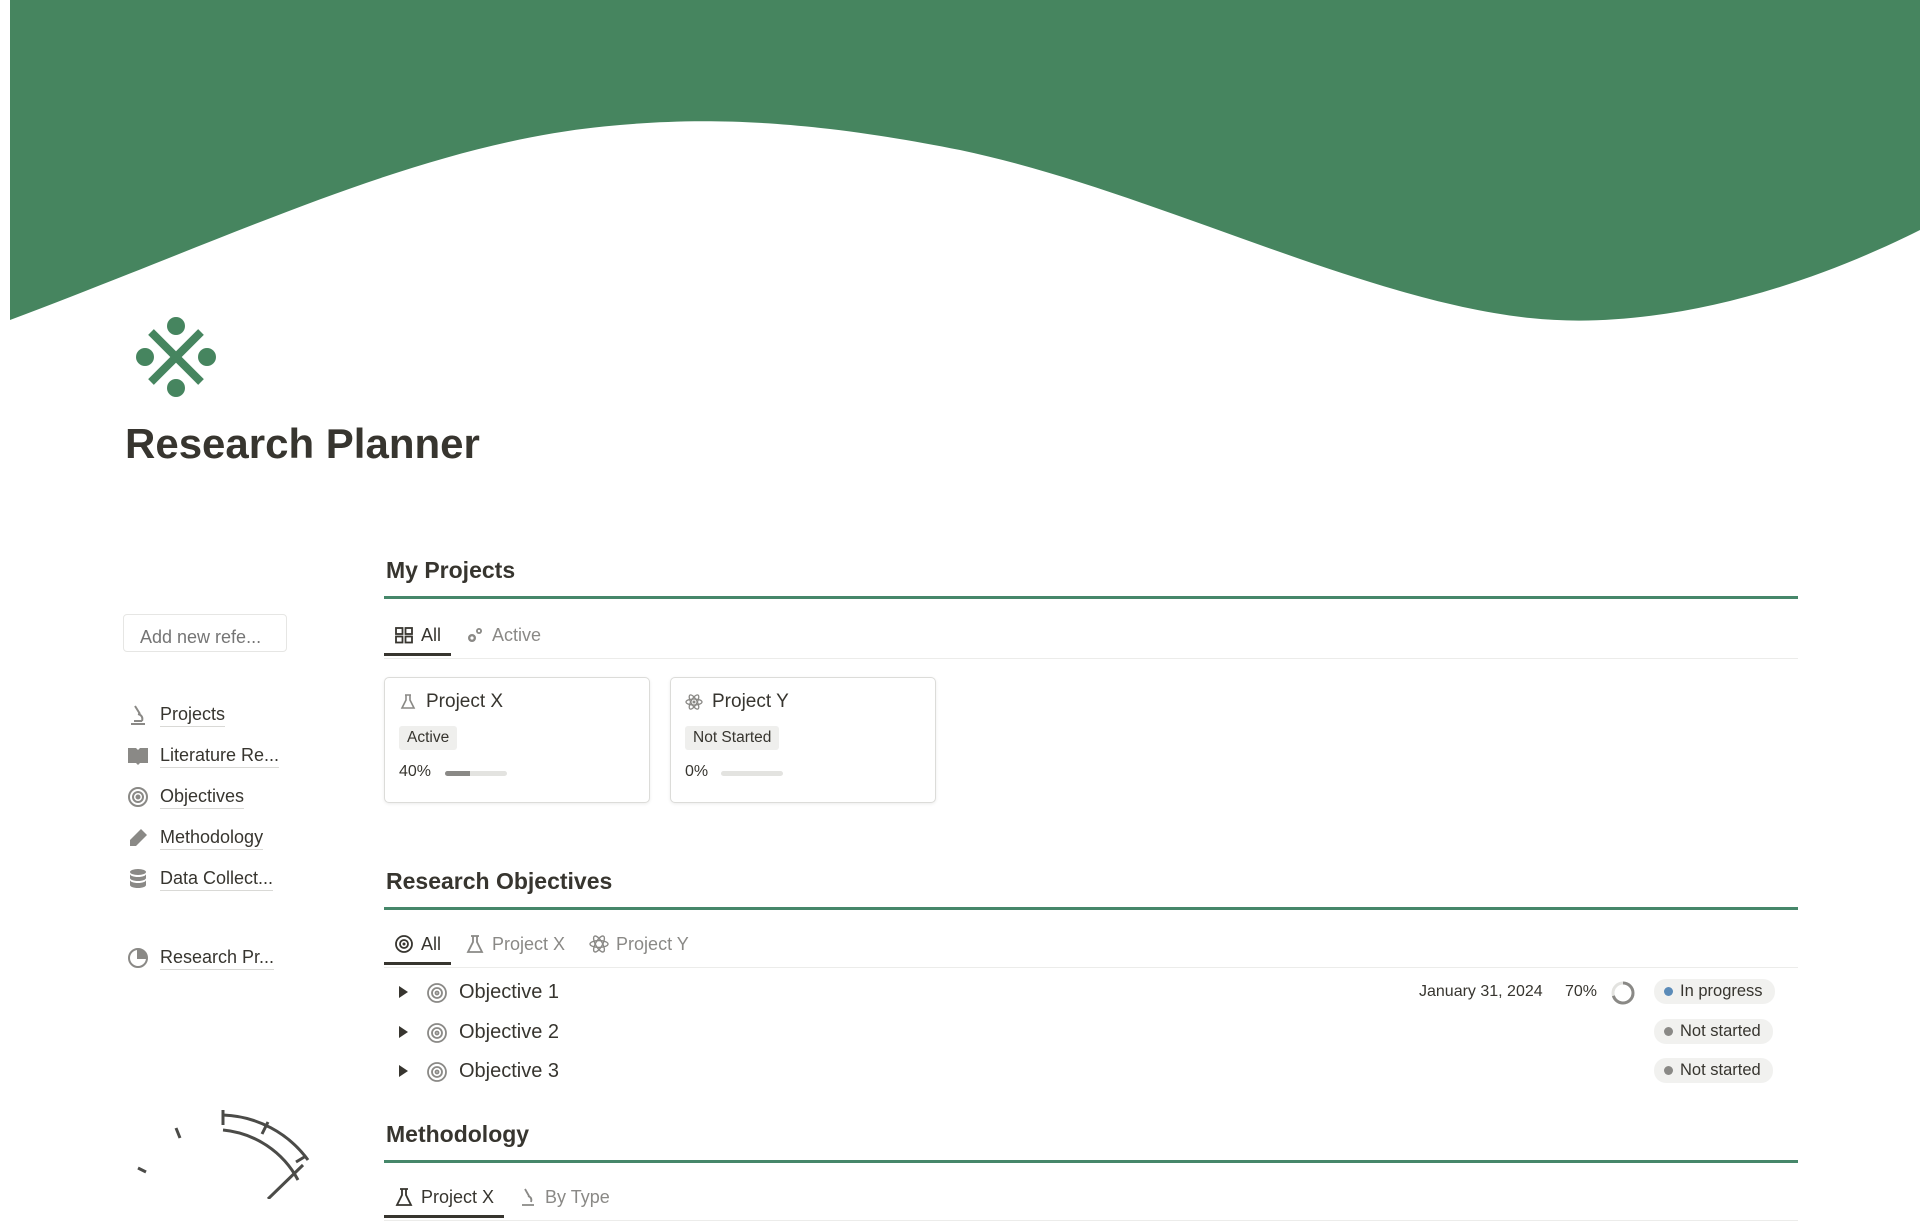 The width and height of the screenshot is (1920, 1221). I want to click on tab-project-x: Project X, so click(515, 944).